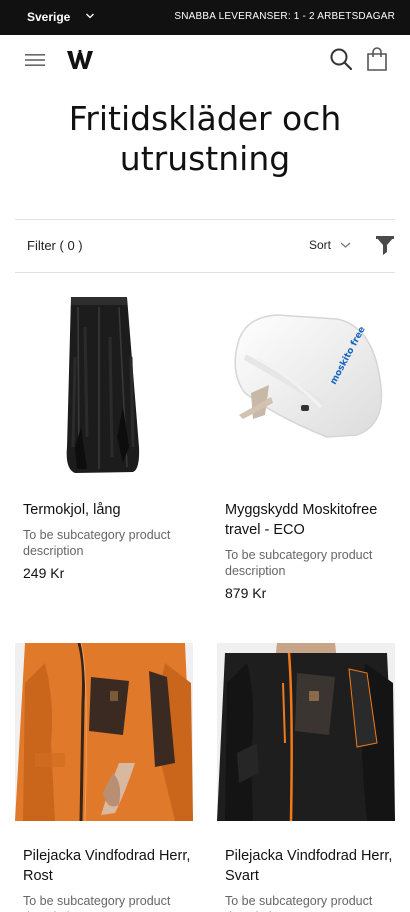  What do you see at coordinates (306, 732) in the screenshot?
I see `product-image-fleece-jacket-black` at bounding box center [306, 732].